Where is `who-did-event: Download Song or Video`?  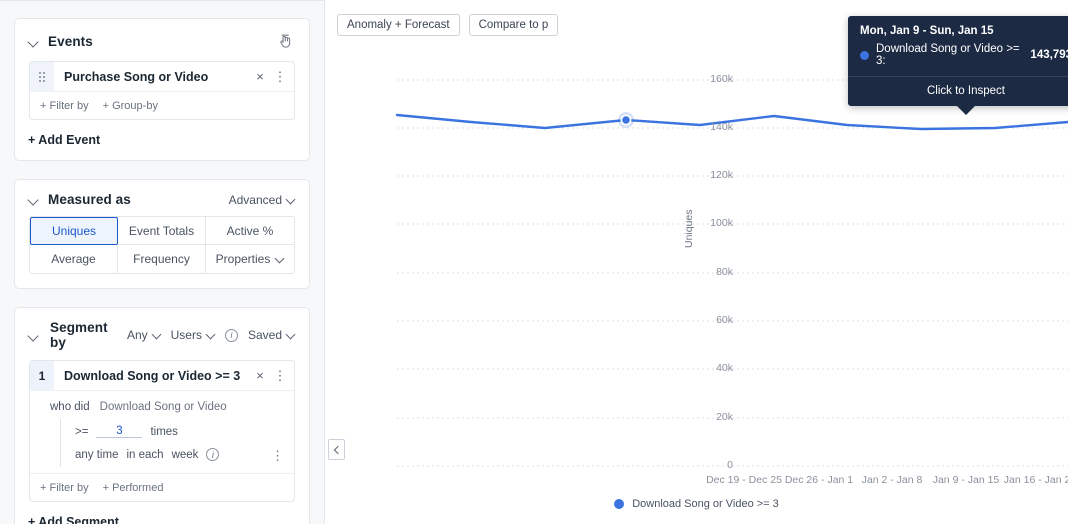
who-did-event: Download Song or Video is located at coordinates (163, 407).